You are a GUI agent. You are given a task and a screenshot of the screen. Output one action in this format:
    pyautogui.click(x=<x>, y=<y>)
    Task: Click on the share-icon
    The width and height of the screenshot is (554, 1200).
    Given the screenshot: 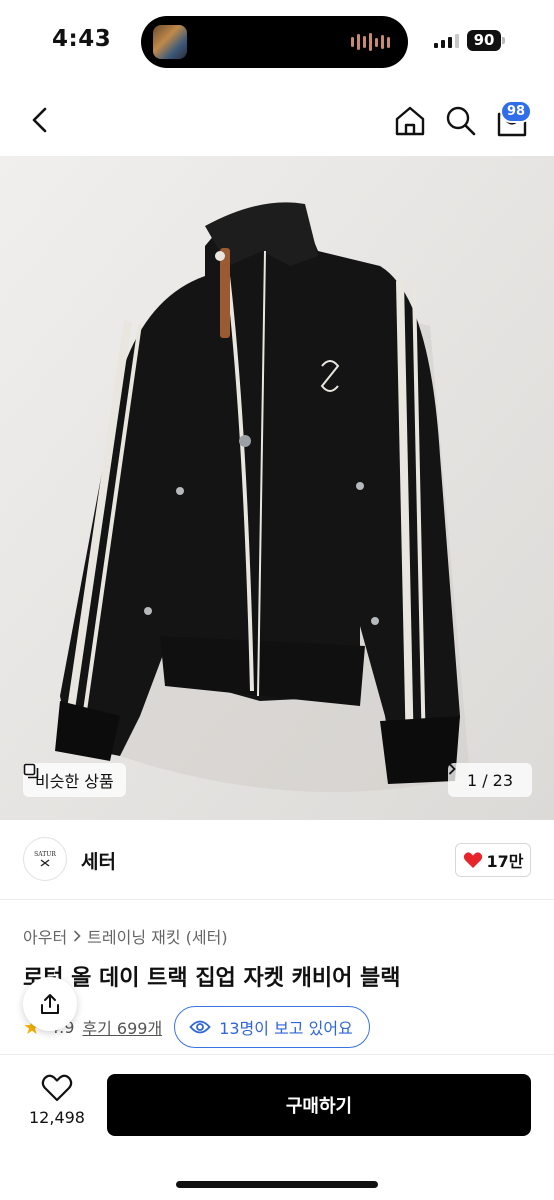 What is the action you would take?
    pyautogui.click(x=50, y=1004)
    